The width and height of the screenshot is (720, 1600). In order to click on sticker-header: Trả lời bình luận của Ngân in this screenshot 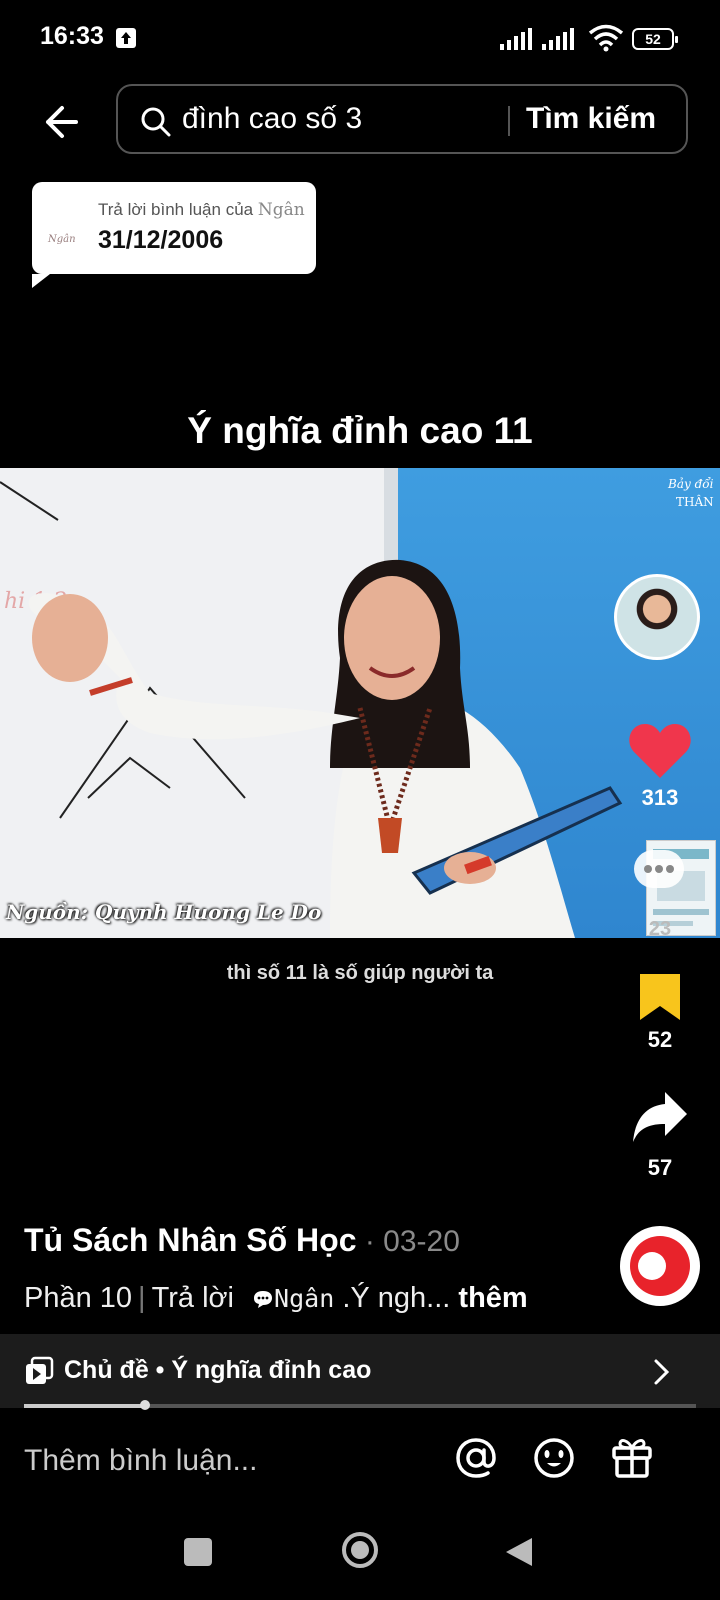, I will do `click(201, 210)`.